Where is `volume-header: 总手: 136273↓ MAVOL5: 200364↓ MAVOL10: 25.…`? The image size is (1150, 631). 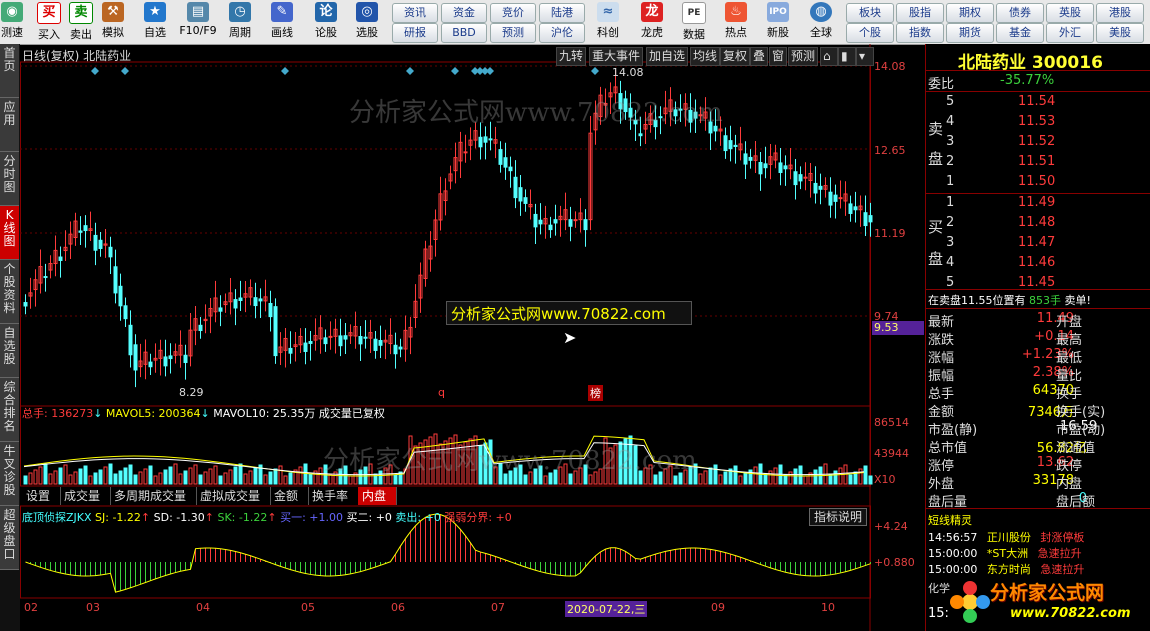 volume-header: 总手: 136273↓ MAVOL5: 200364↓ MAVOL10: 25.… is located at coordinates (203, 413).